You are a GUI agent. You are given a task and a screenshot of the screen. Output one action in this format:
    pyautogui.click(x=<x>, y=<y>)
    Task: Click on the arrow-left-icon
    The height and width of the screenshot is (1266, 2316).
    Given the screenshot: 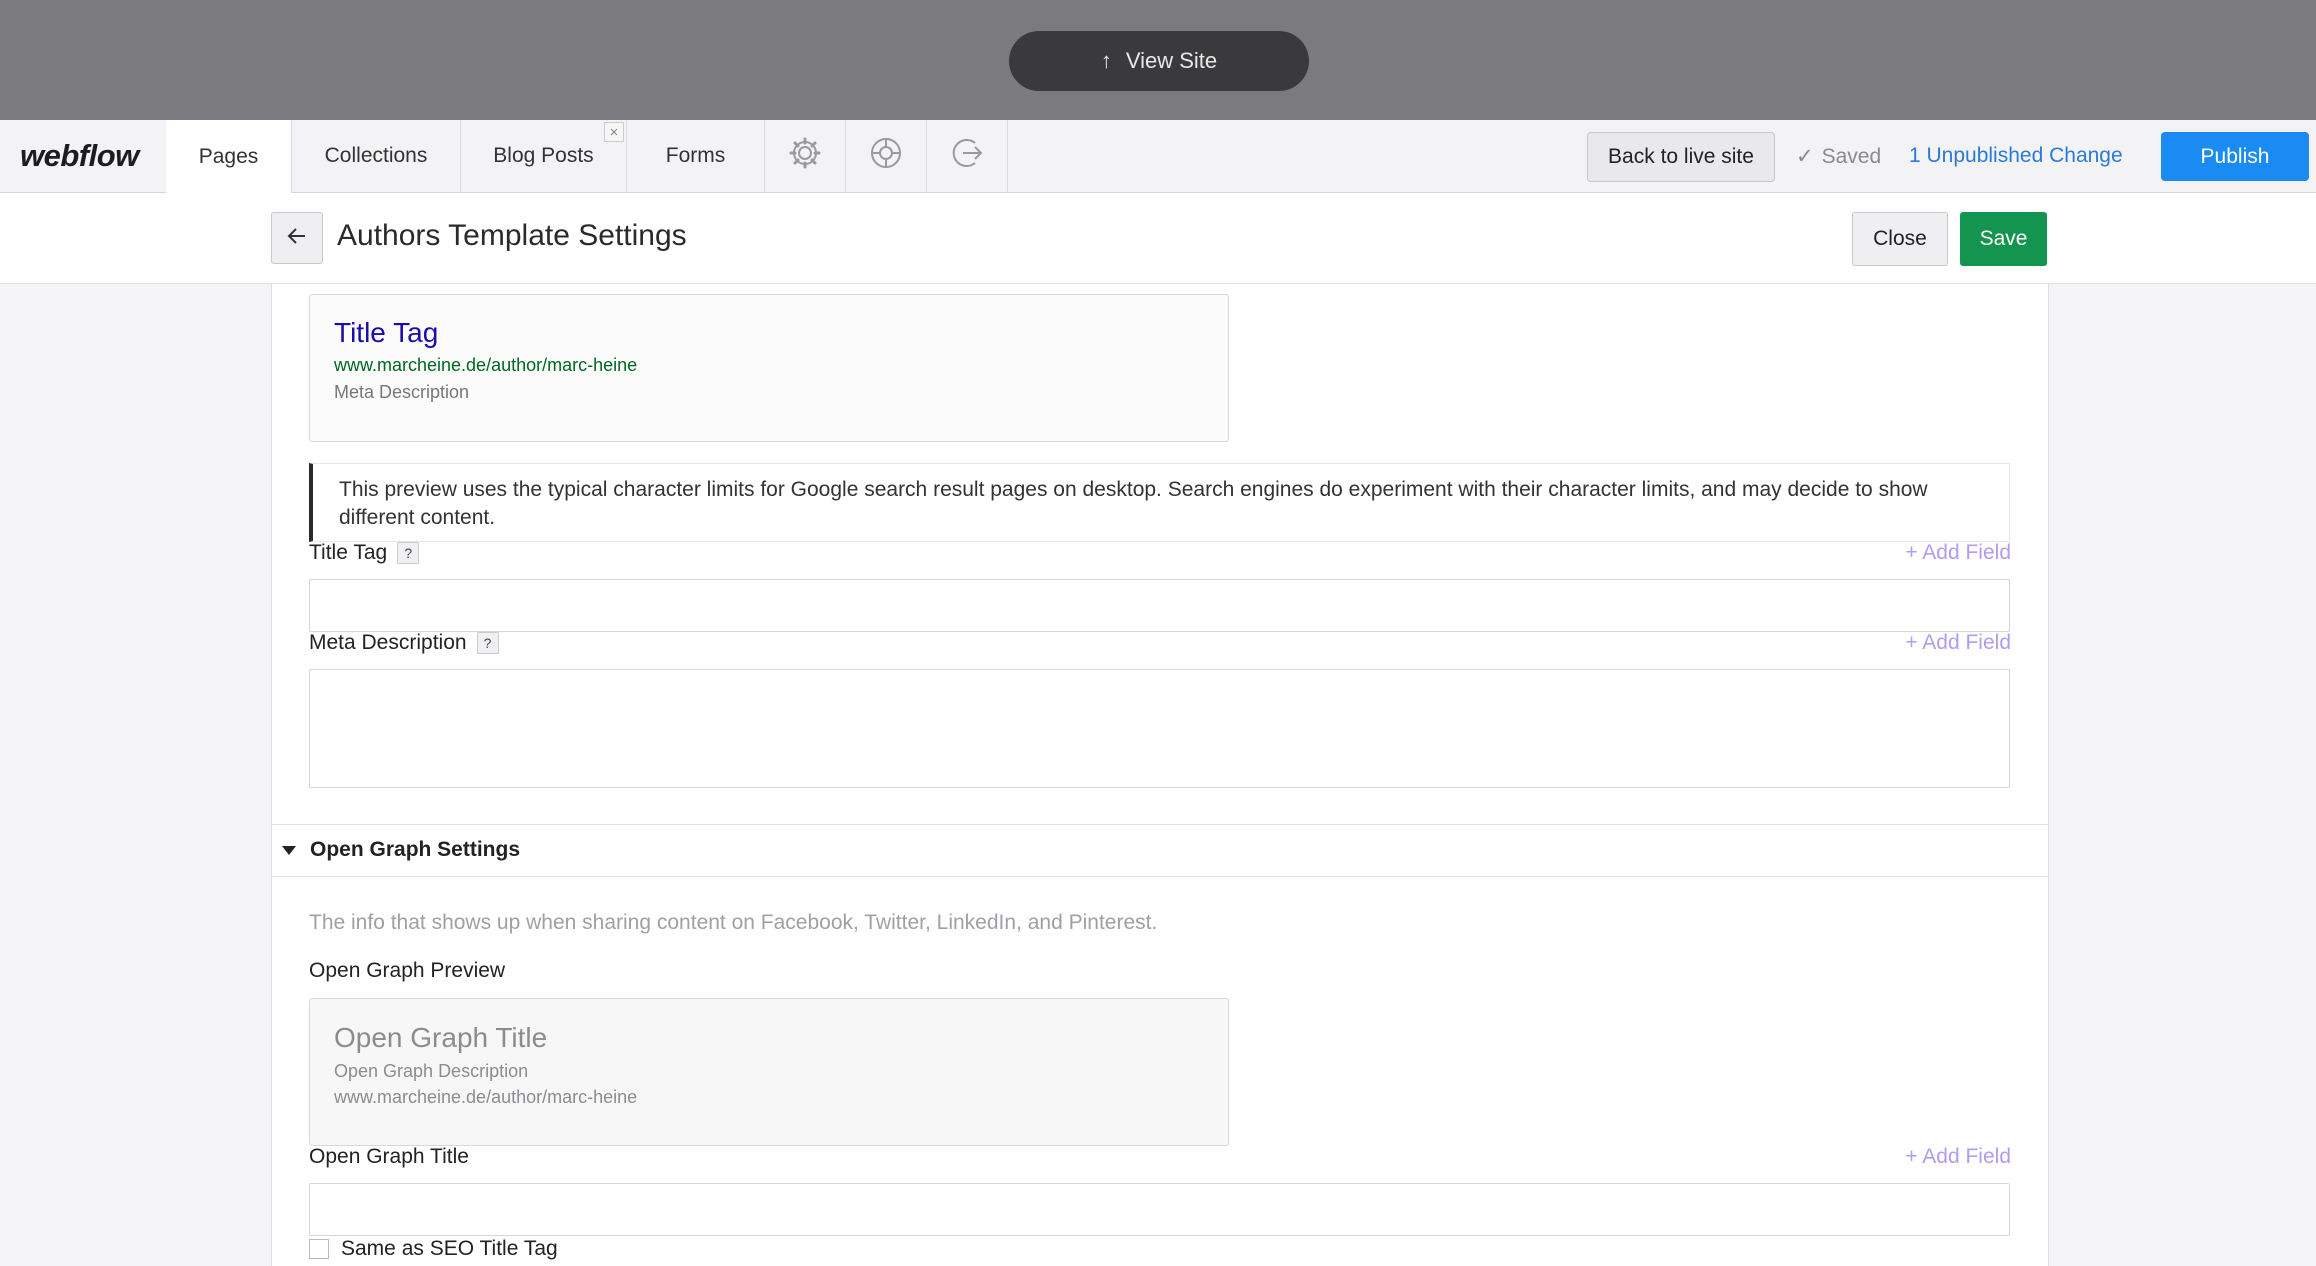 What is the action you would take?
    pyautogui.click(x=297, y=238)
    